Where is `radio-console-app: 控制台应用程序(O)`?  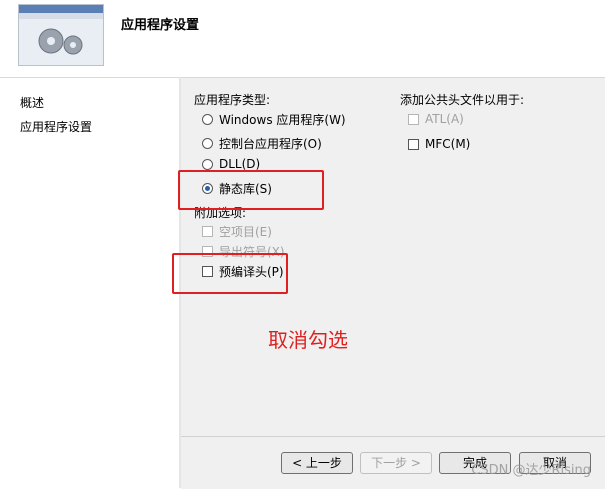
radio-console-app: 控制台应用程序(O) is located at coordinates (262, 143).